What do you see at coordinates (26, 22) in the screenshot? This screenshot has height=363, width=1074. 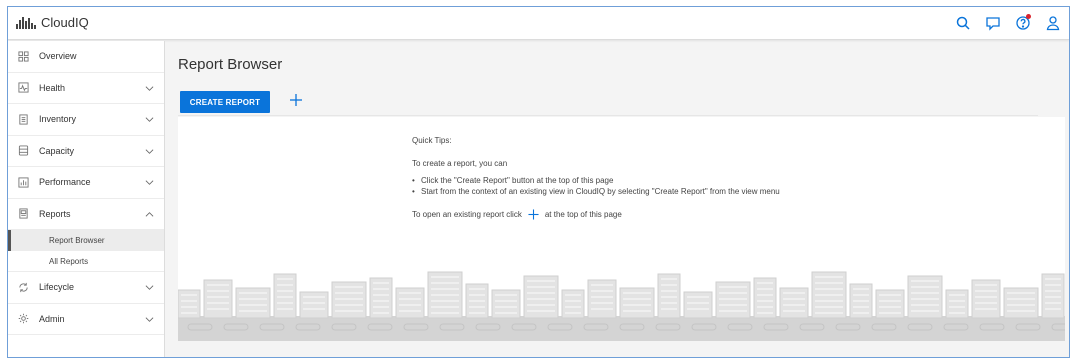 I see `cloudiq-bars-icon` at bounding box center [26, 22].